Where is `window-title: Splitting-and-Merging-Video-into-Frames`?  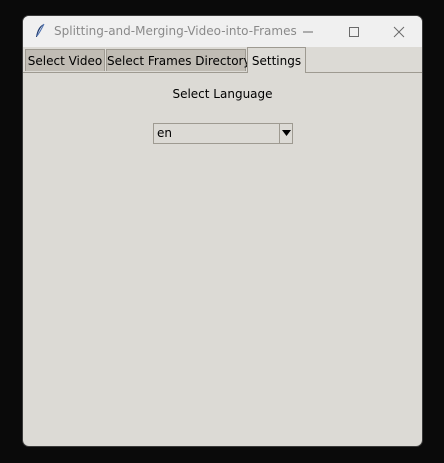
window-title: Splitting-and-Merging-Video-into-Frames is located at coordinates (175, 31).